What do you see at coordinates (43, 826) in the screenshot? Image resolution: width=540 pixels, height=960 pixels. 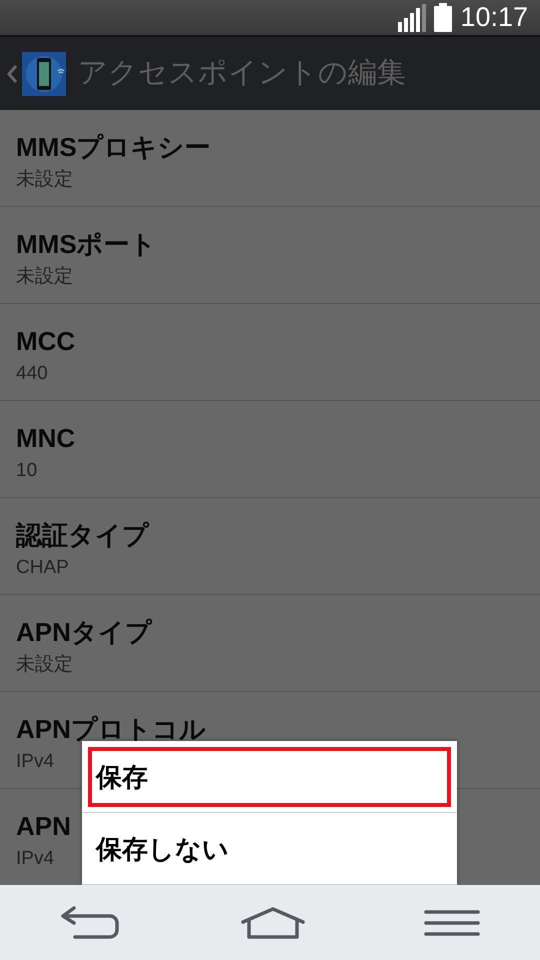 I see `setting-title: APN` at bounding box center [43, 826].